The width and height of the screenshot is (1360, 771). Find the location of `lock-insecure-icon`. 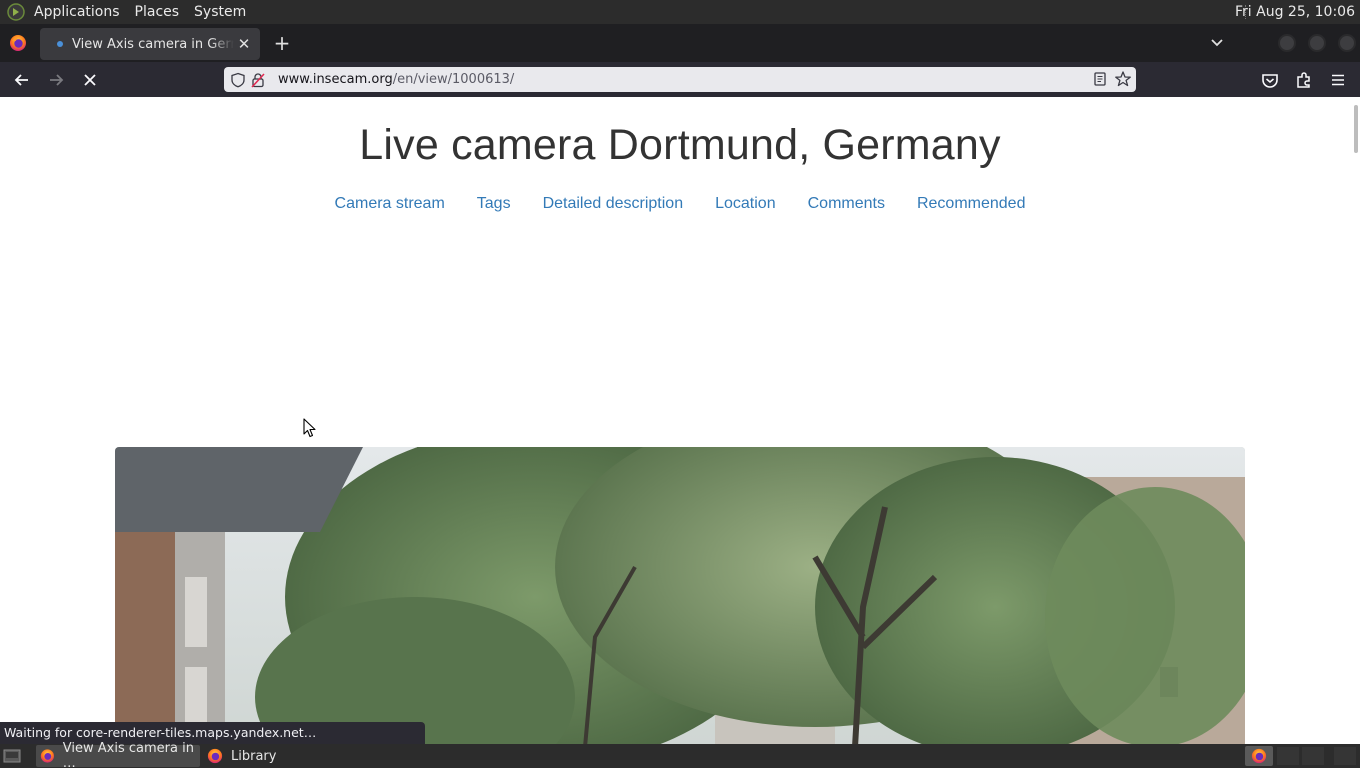

lock-insecure-icon is located at coordinates (258, 80).